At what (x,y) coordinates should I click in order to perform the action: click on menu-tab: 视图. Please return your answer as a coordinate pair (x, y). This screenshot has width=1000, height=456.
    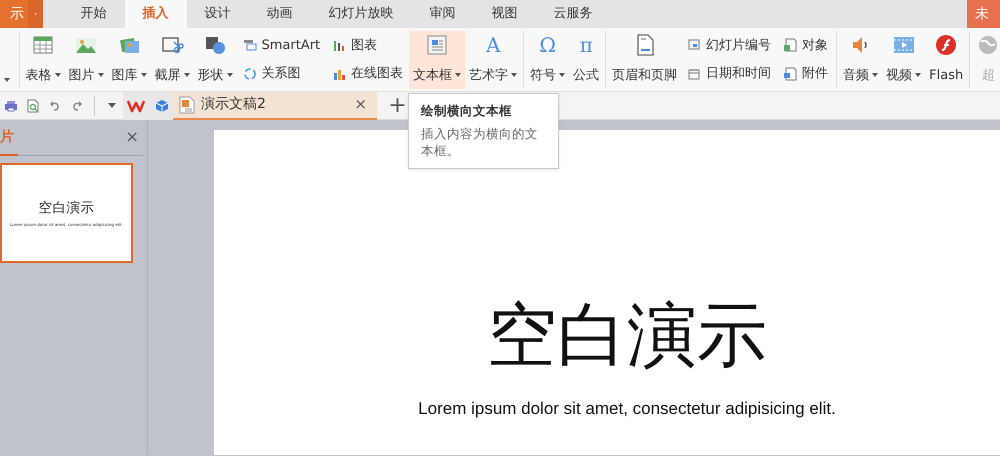
    Looking at the image, I should click on (505, 14).